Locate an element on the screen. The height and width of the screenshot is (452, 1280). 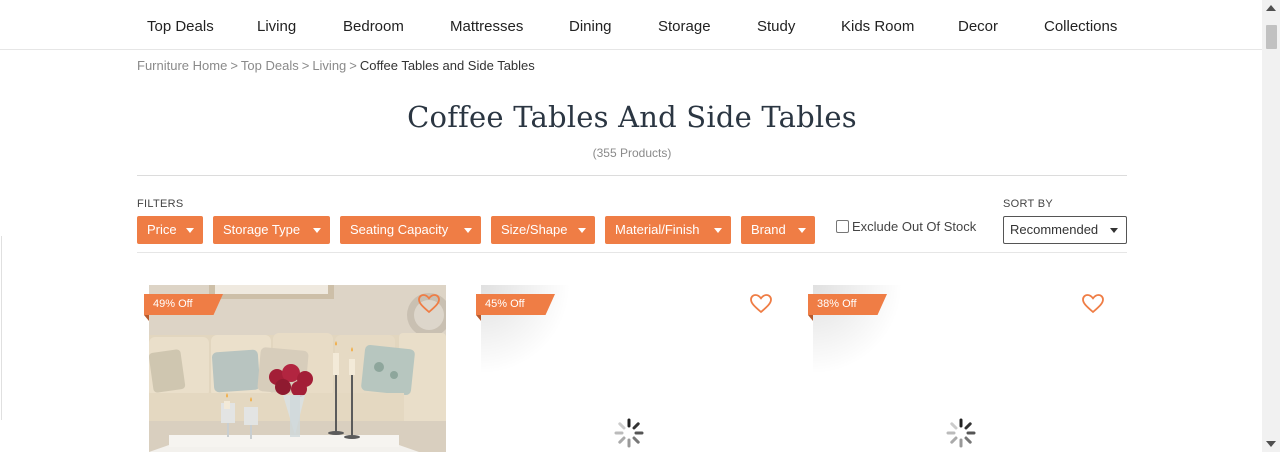
filter-material-finish-button: Material/Finish is located at coordinates (668, 230).